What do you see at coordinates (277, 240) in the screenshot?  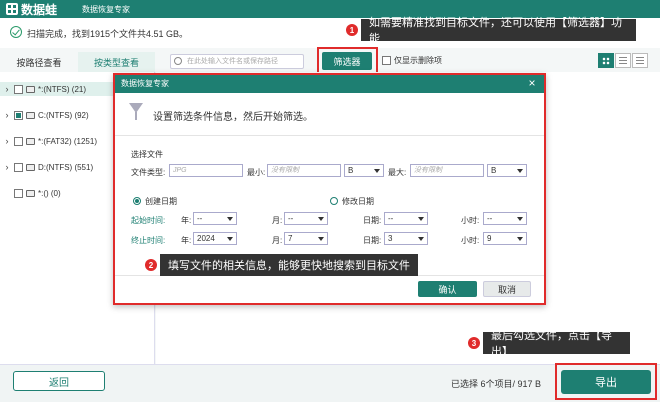 I see `end-month-label: 月:` at bounding box center [277, 240].